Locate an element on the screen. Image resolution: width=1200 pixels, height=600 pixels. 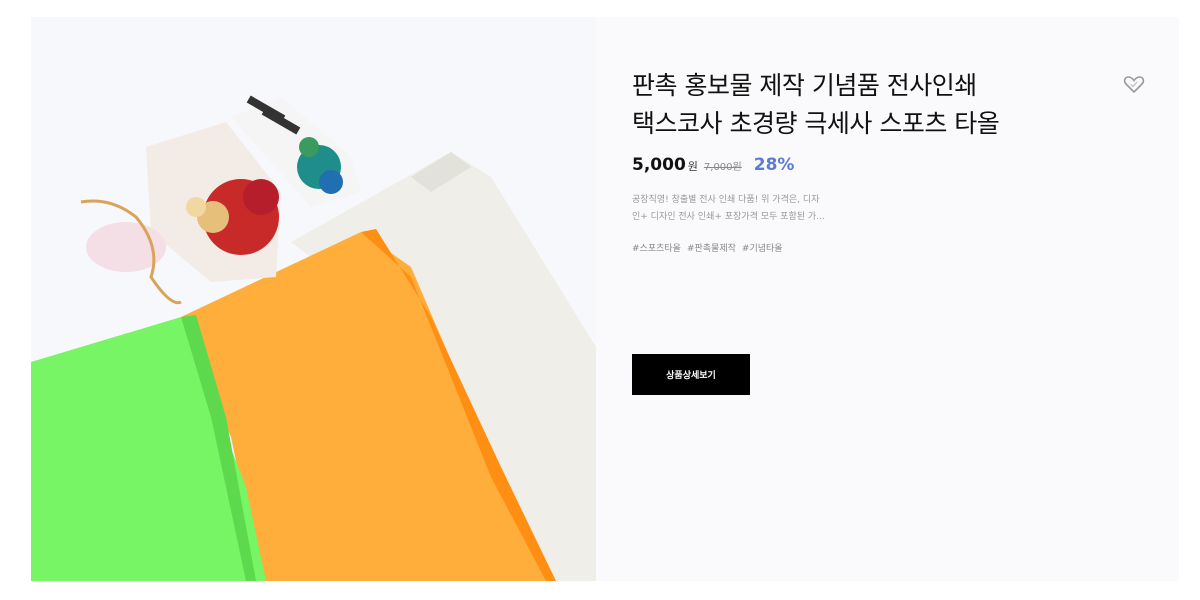
discount-rate: 28% is located at coordinates (774, 165).